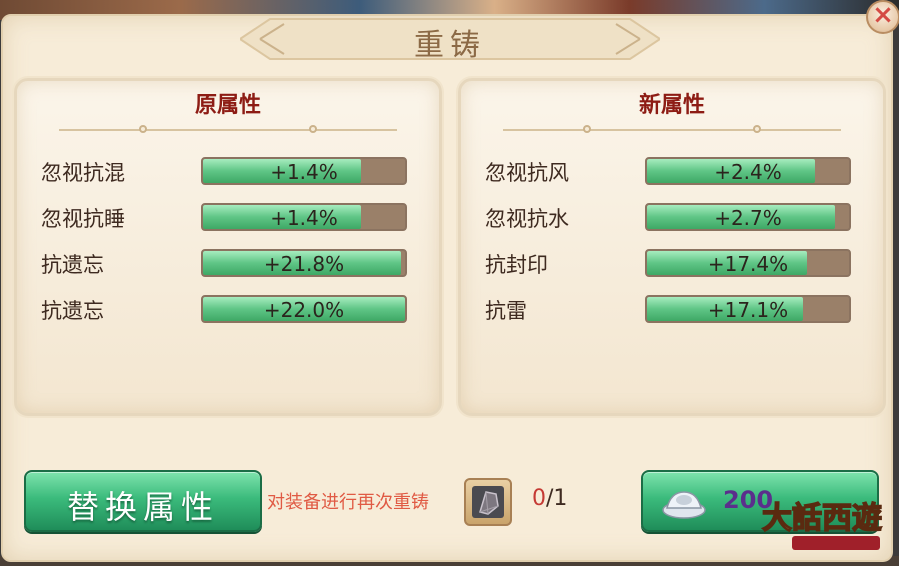  Describe the element at coordinates (506, 311) in the screenshot. I see `attribute-name: 抗雷` at that location.